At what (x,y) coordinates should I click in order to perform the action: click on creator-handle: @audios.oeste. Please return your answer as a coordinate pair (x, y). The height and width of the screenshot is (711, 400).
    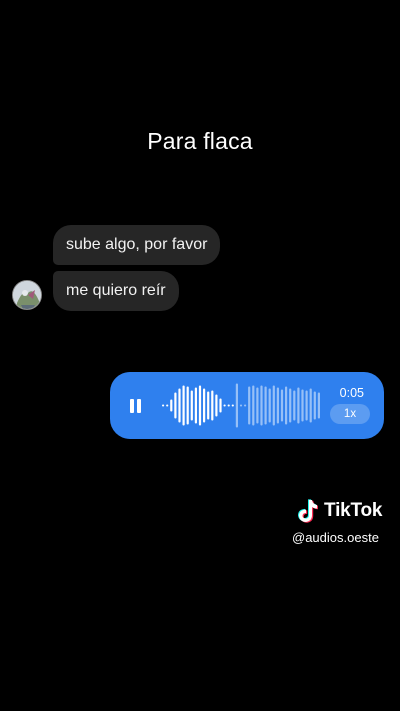
    Looking at the image, I should click on (335, 537).